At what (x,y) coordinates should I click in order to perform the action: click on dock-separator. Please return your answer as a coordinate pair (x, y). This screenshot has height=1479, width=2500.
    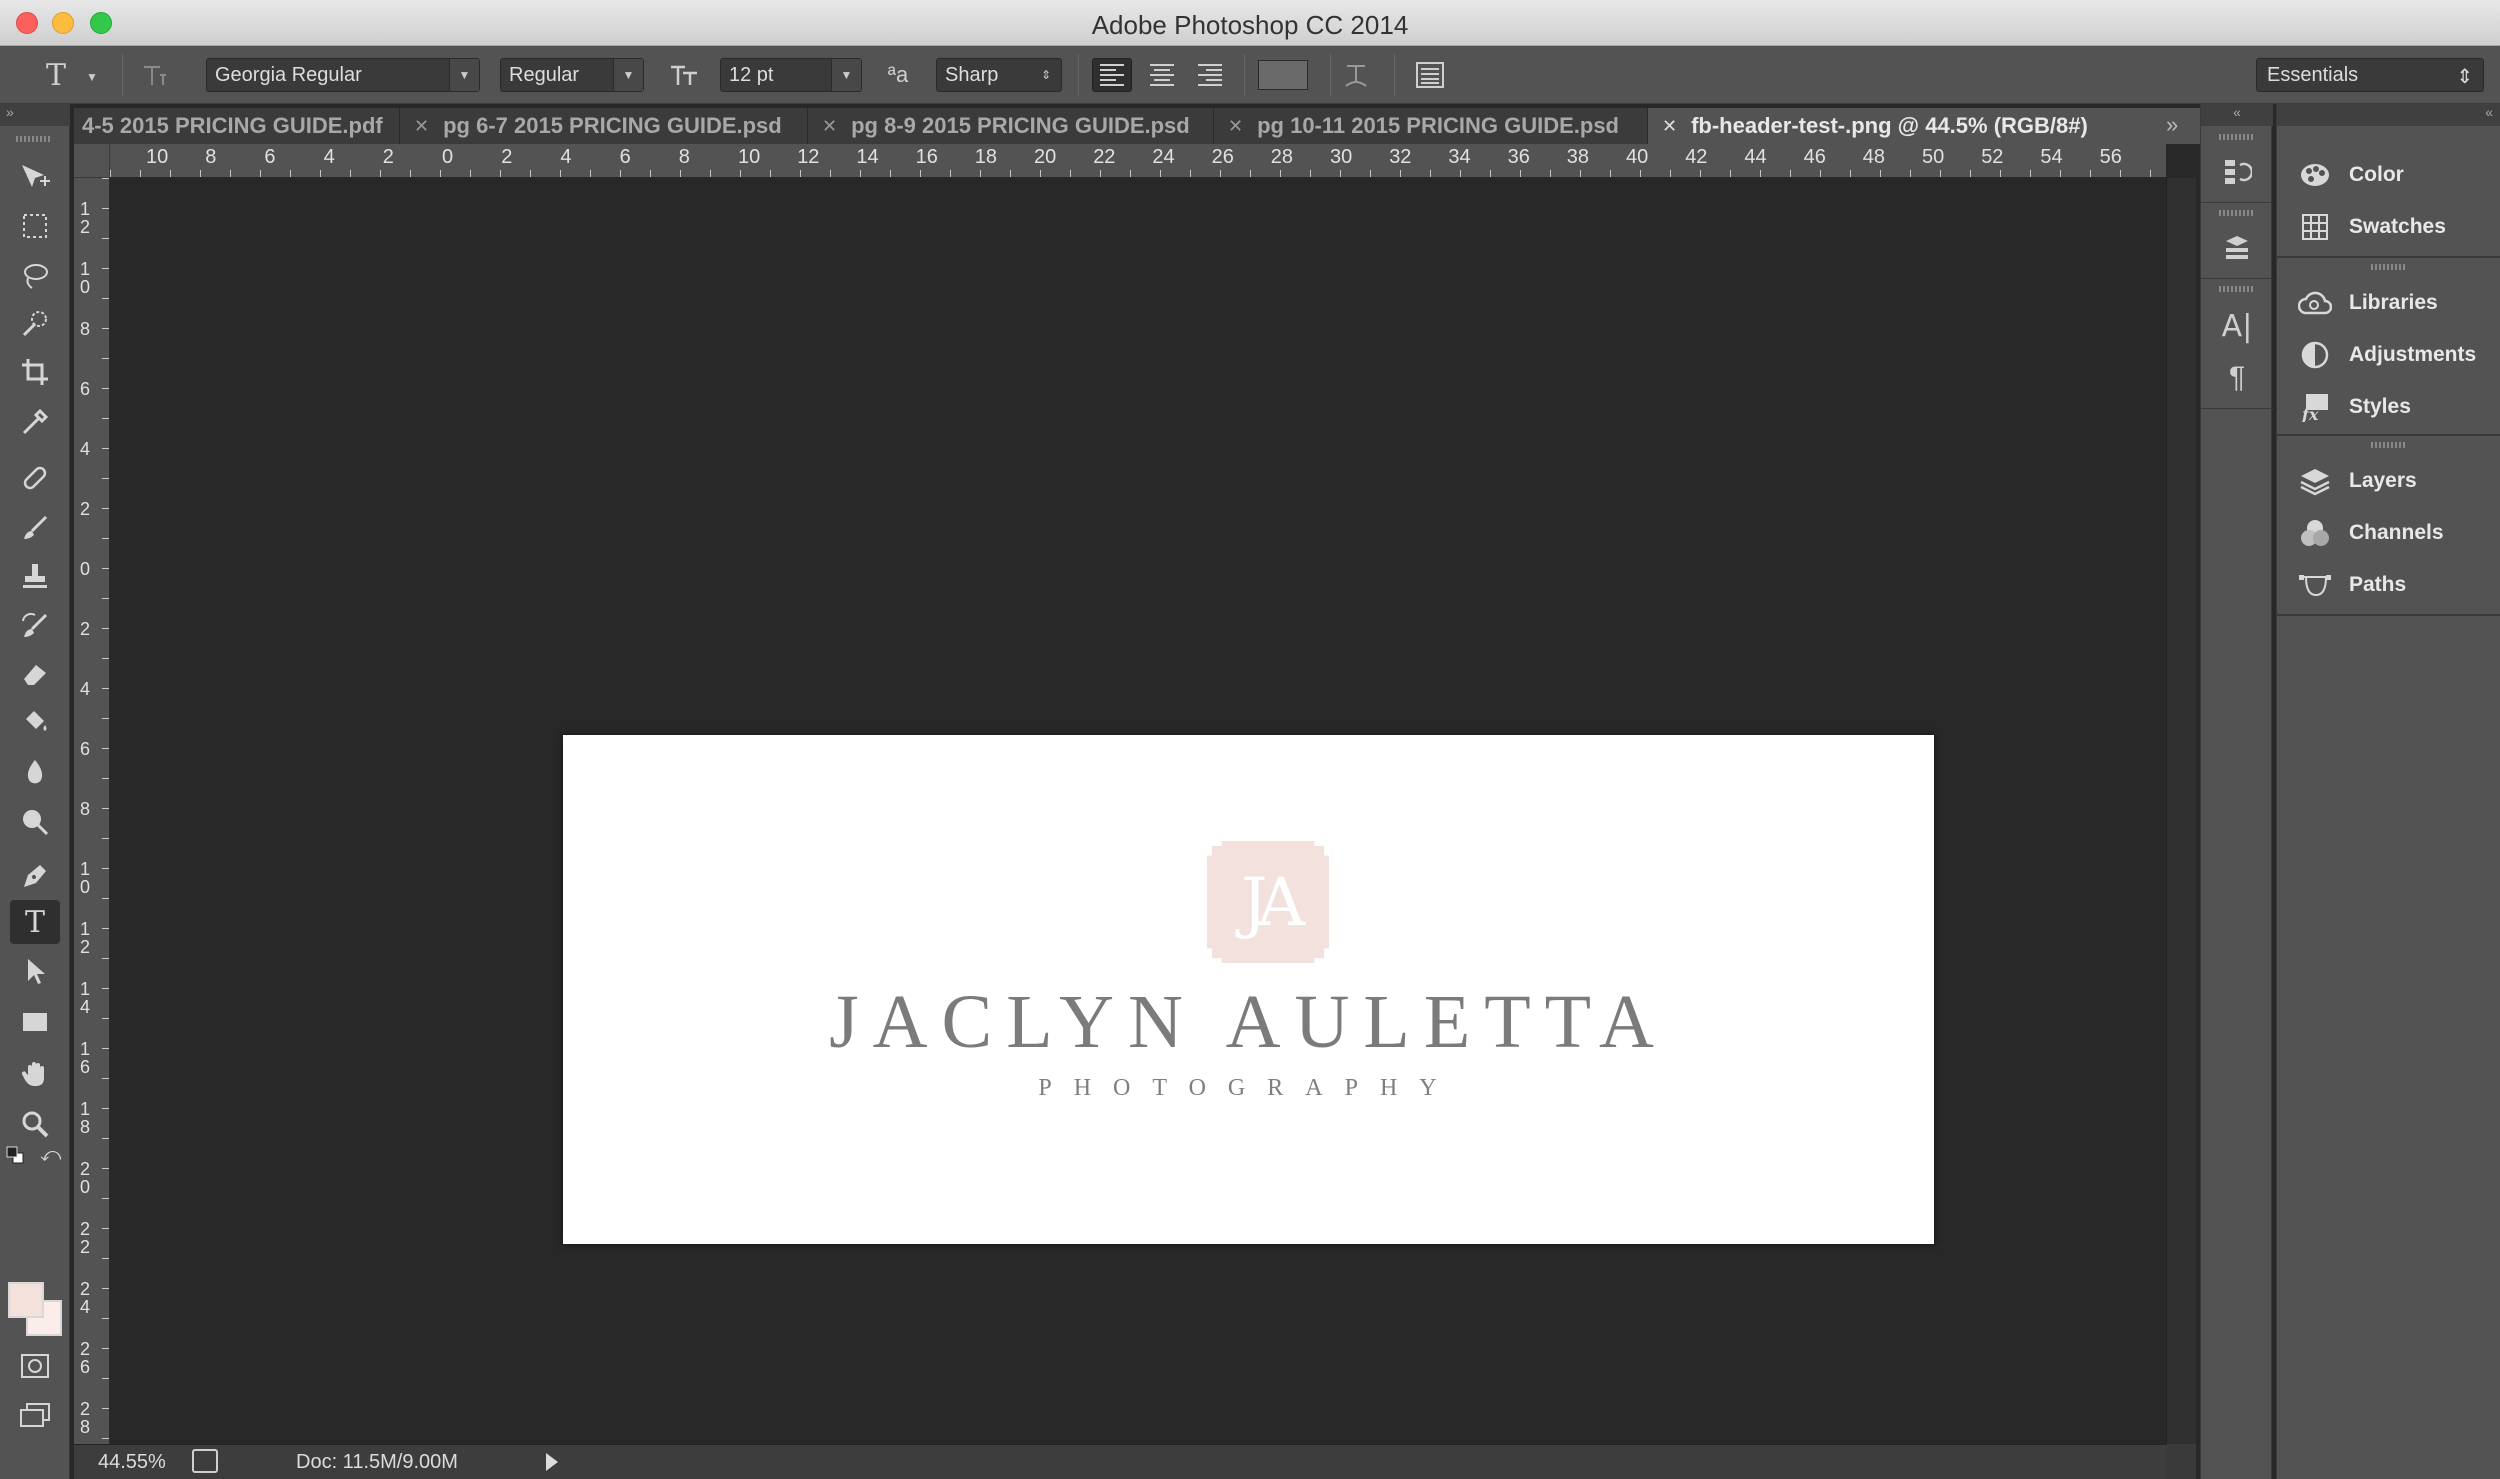
    Looking at the image, I should click on (2237, 202).